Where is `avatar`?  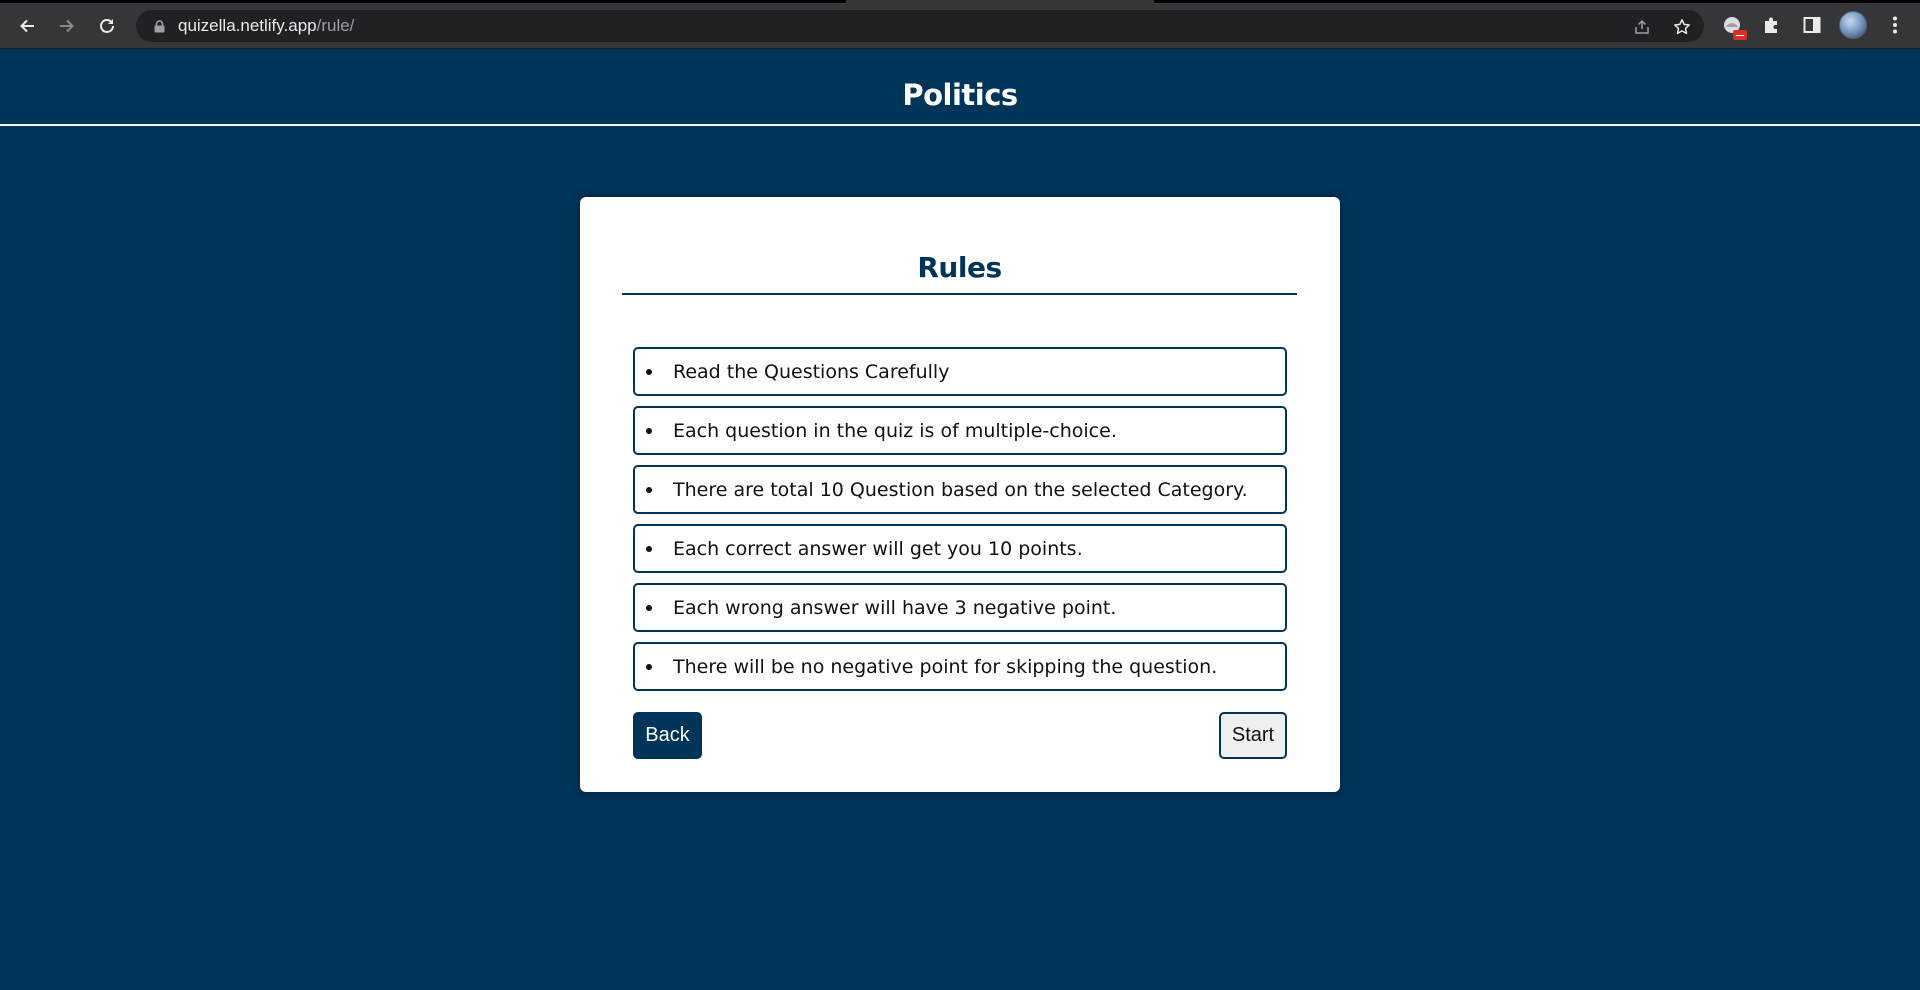
avatar is located at coordinates (1853, 25).